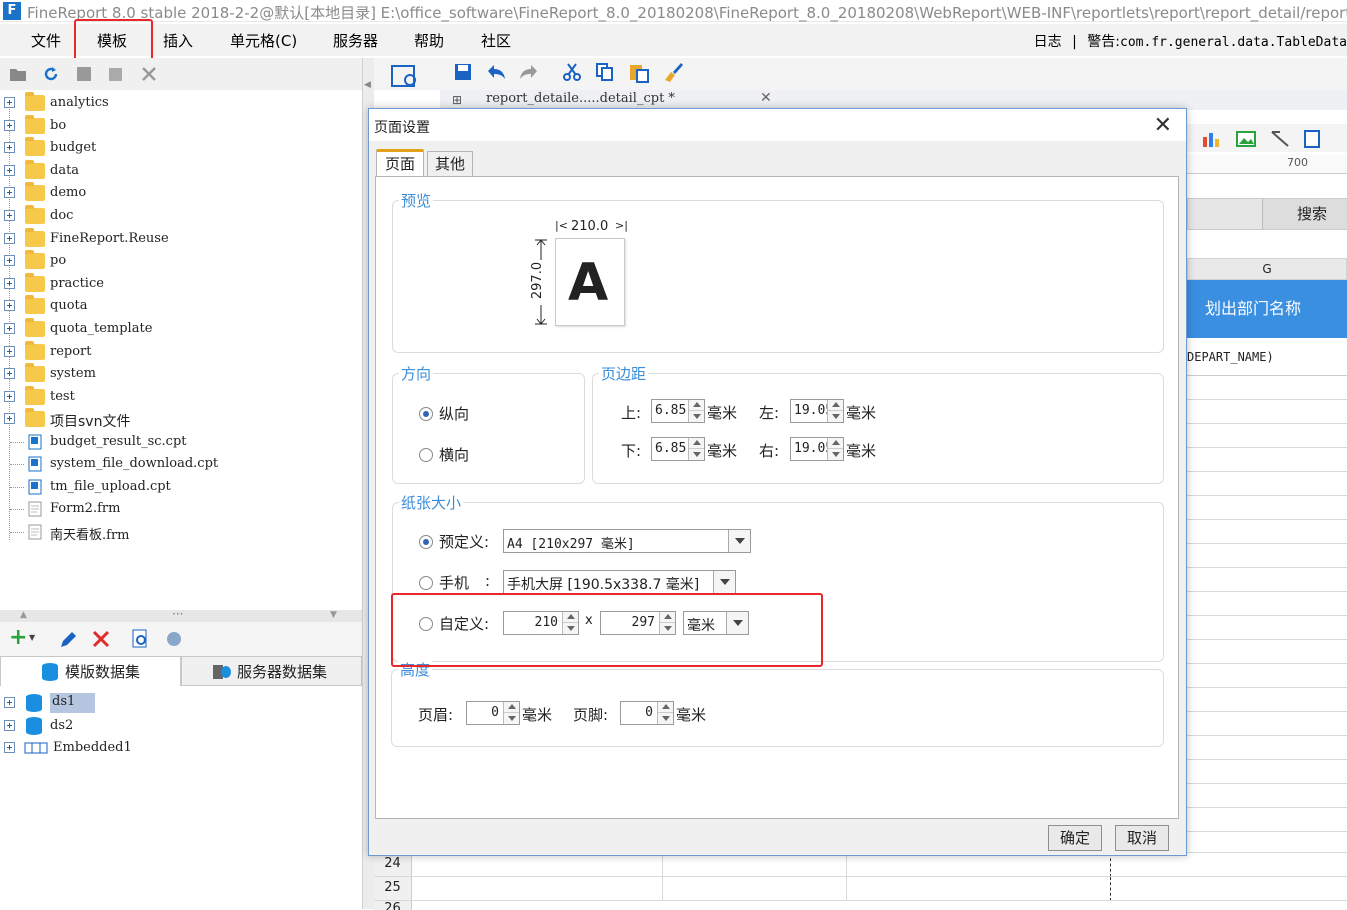 The height and width of the screenshot is (910, 1347). What do you see at coordinates (1246, 139) in the screenshot?
I see `image-icon` at bounding box center [1246, 139].